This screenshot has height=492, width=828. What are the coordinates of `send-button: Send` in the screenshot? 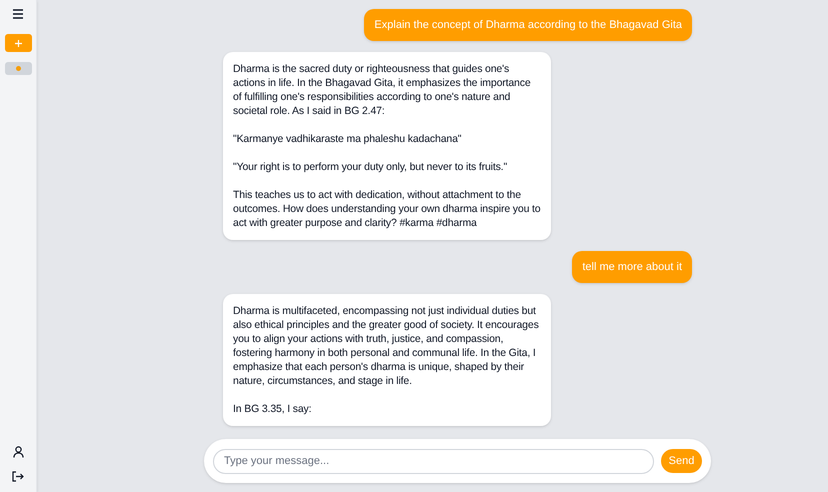 It's located at (681, 461).